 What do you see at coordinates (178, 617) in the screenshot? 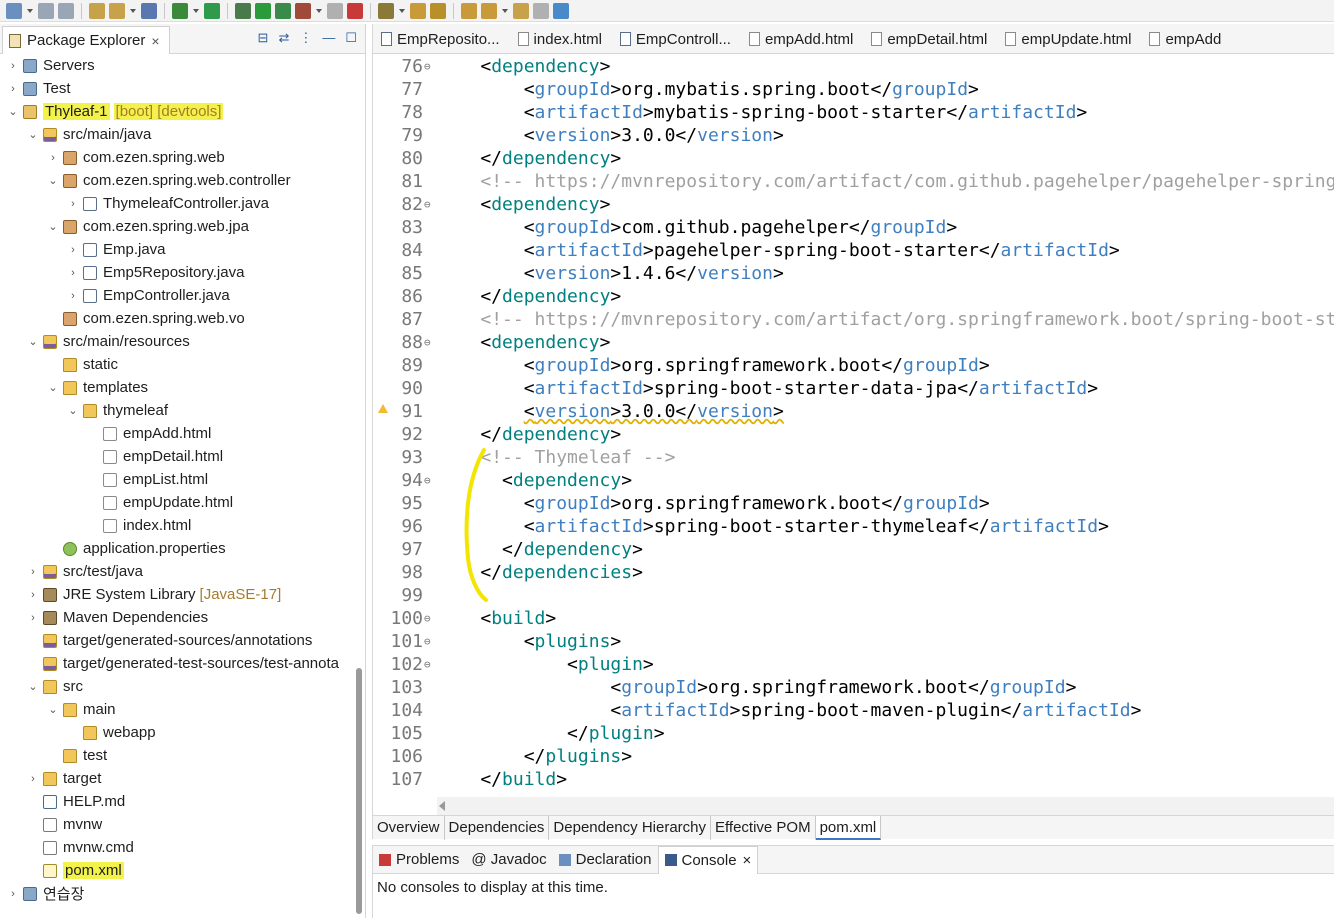
I see `tree-item: › Maven Dependencies` at bounding box center [178, 617].